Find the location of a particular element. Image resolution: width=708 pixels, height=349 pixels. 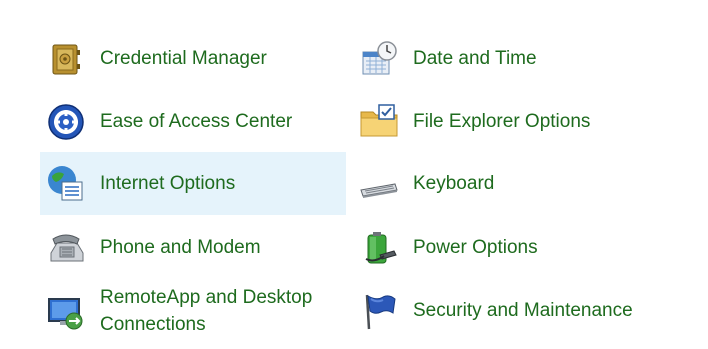

remote-desktop-icon is located at coordinates (66, 311).